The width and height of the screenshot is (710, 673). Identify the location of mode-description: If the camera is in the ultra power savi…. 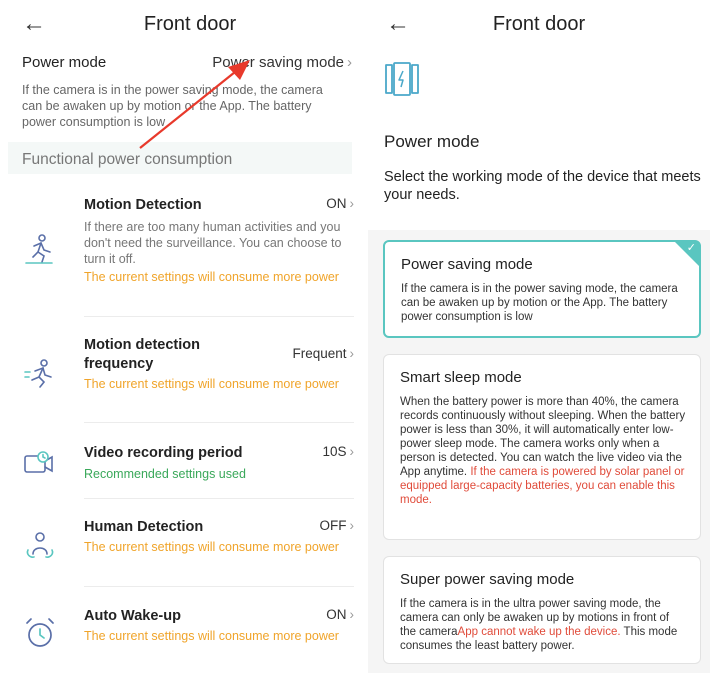
(539, 625).